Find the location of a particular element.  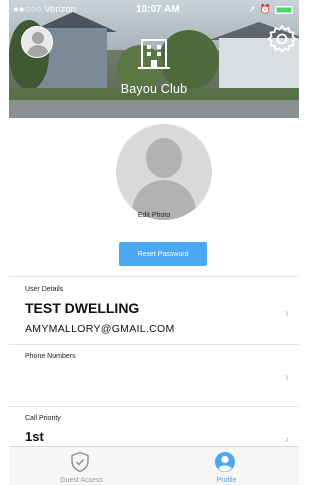

phone-numbers-label: Phone Numbers is located at coordinates (50, 356).